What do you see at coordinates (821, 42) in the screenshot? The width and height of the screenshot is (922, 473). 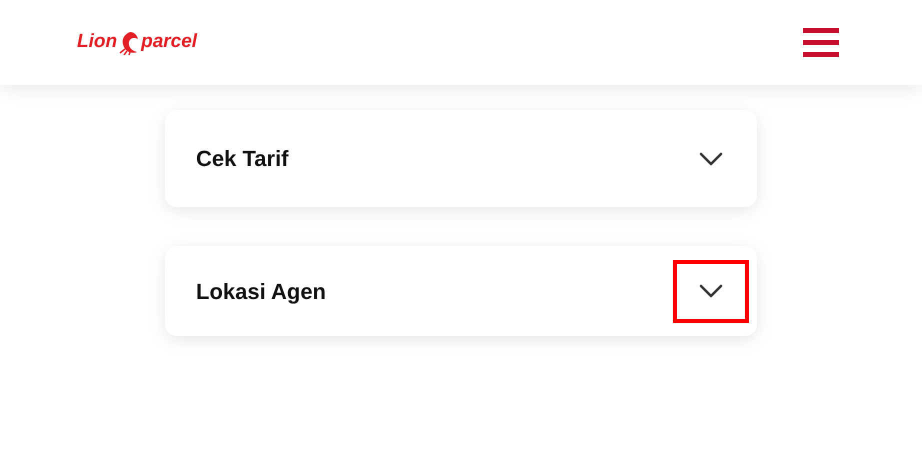 I see `menu-button` at bounding box center [821, 42].